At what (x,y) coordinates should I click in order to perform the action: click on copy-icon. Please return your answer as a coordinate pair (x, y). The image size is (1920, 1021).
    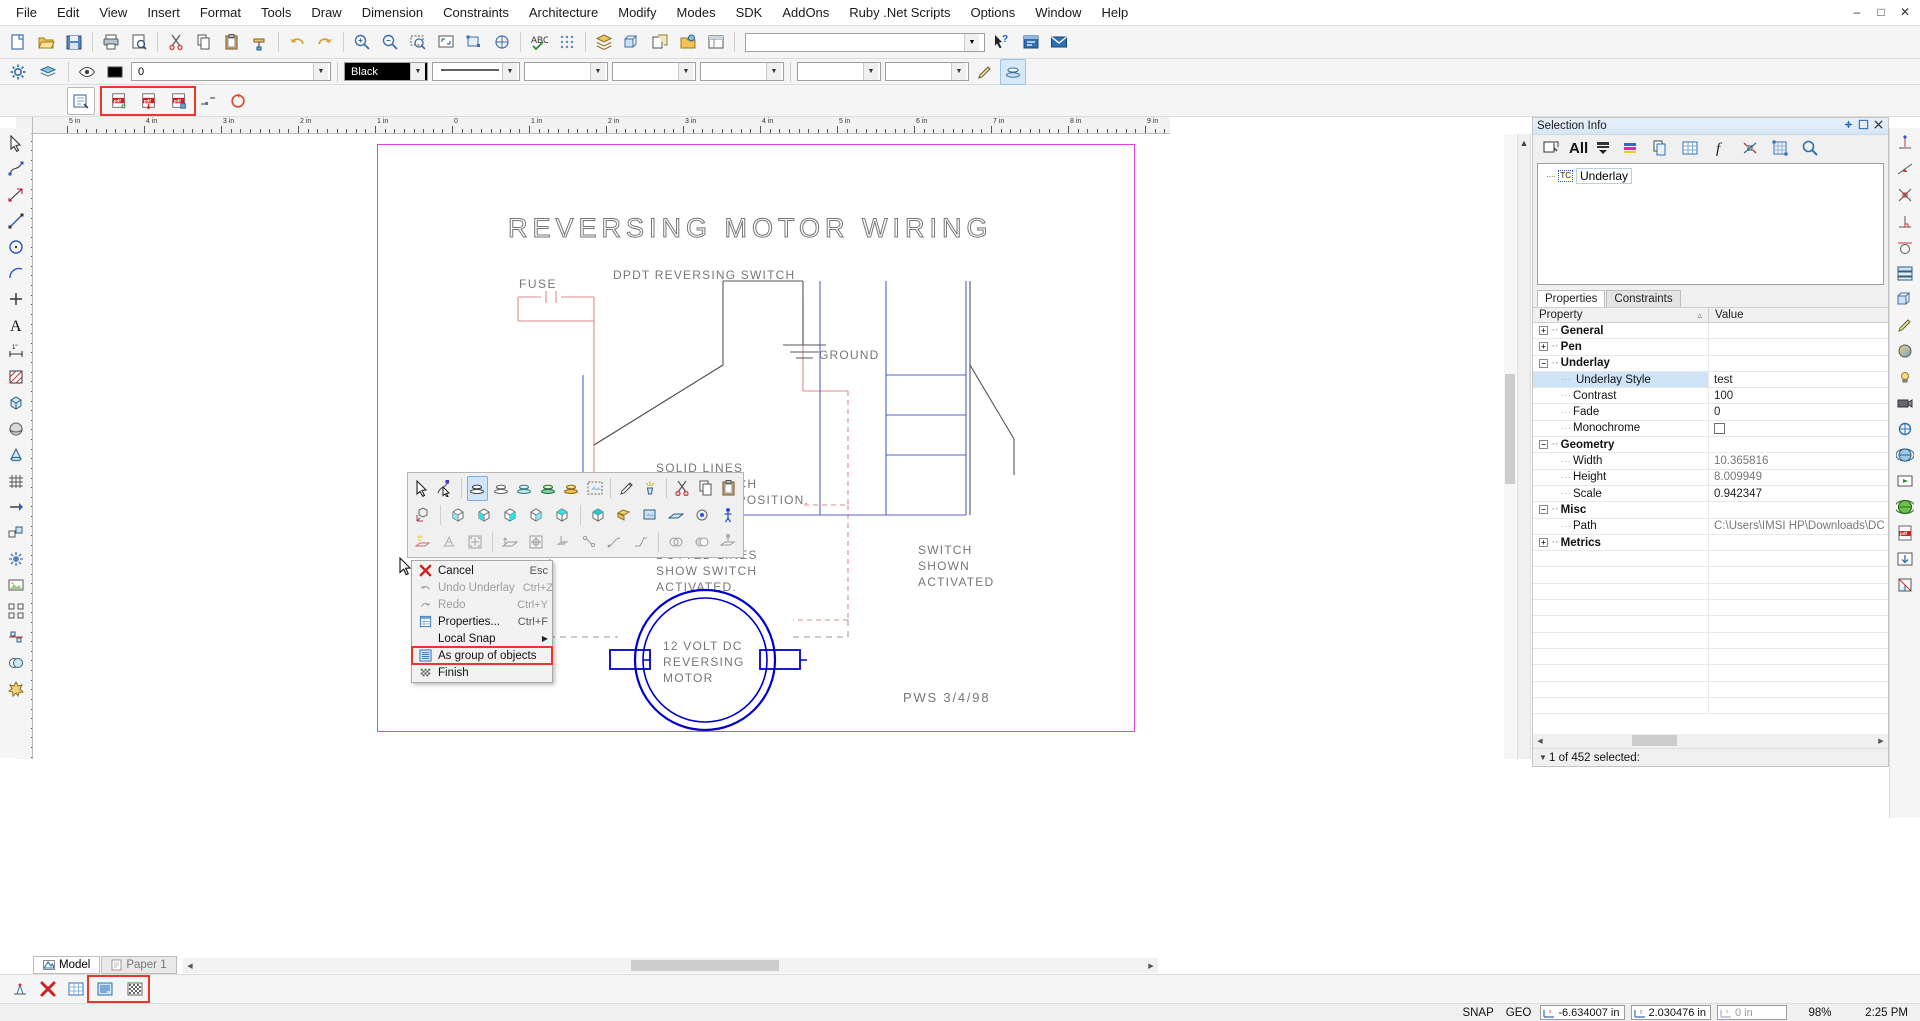
    Looking at the image, I should click on (705, 488).